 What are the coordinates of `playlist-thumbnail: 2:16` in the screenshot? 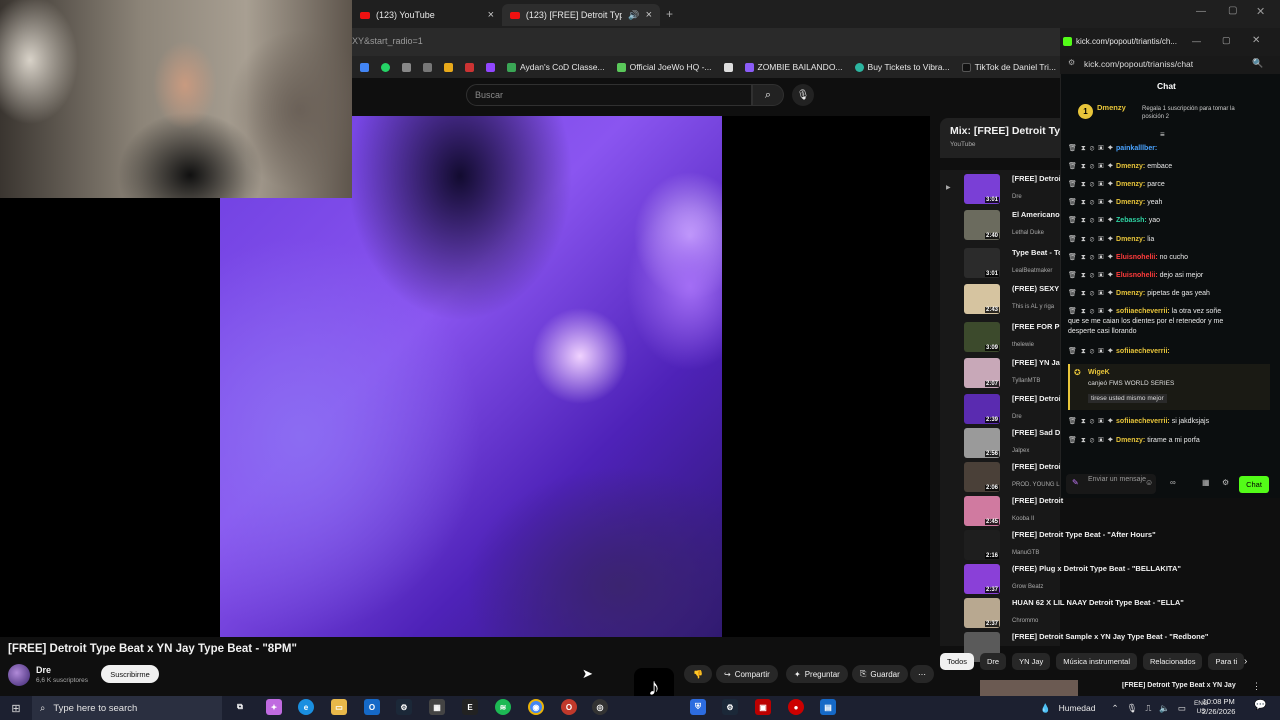 It's located at (982, 545).